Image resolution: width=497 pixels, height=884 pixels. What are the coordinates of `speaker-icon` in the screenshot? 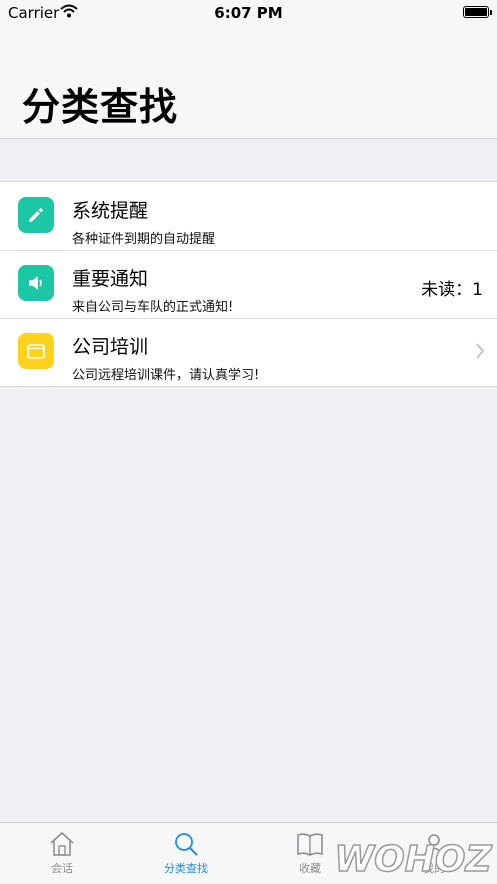 It's located at (36, 283).